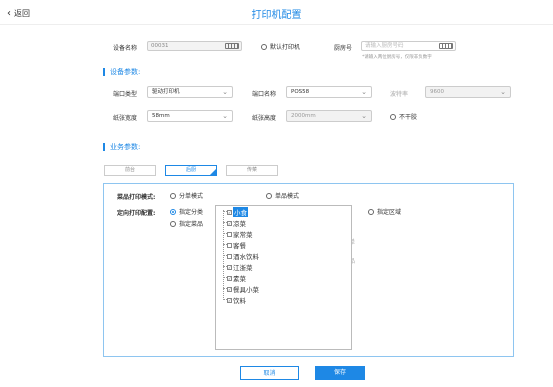 The width and height of the screenshot is (553, 387). I want to click on business-params-heading: 业务参数:, so click(121, 147).